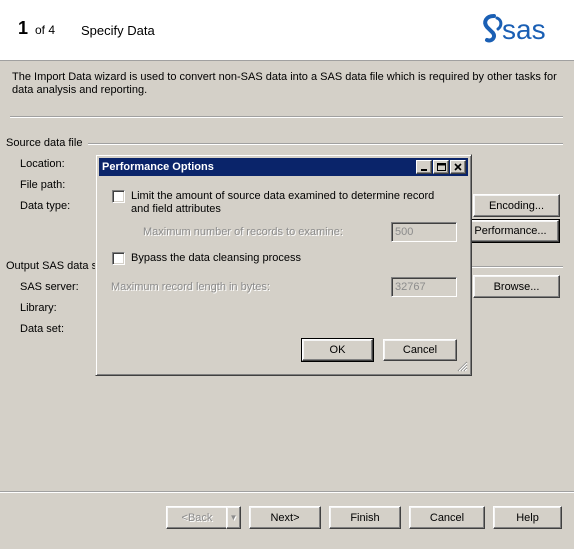  Describe the element at coordinates (49, 287) in the screenshot. I see `sas-server-label: SAS server:` at that location.